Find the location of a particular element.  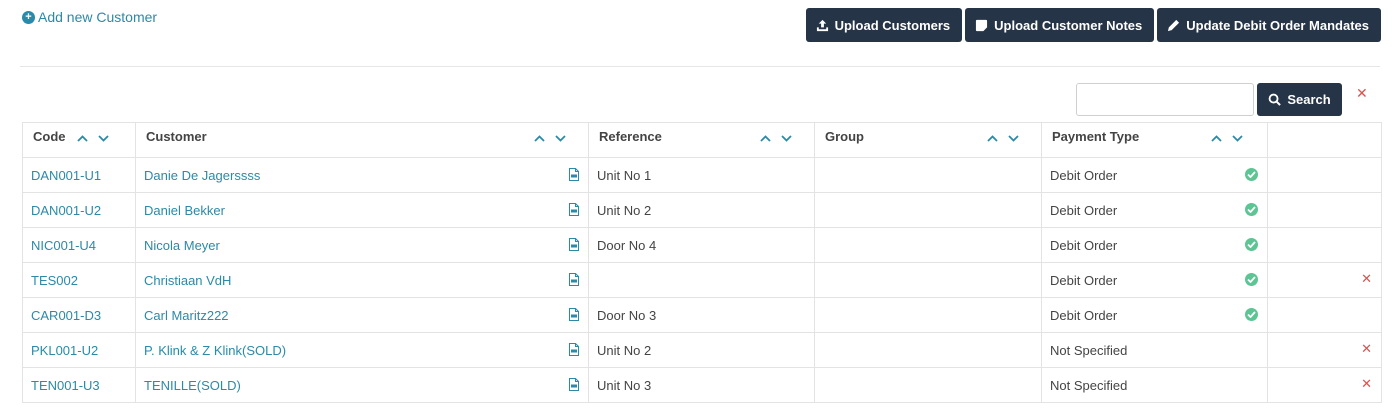

cell-customer: P. Klink & Z Klink(SOLD) is located at coordinates (362, 350).